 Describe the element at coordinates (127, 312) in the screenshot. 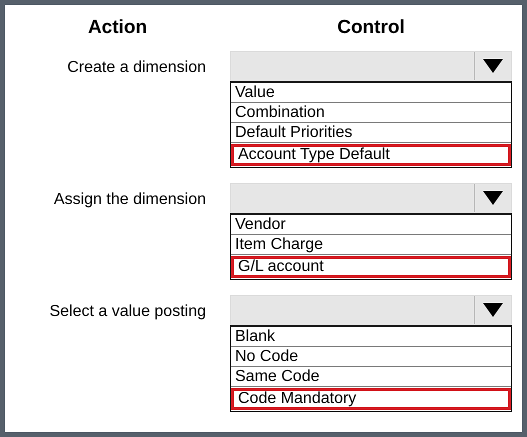

I see `action-label: Select a value posting` at that location.